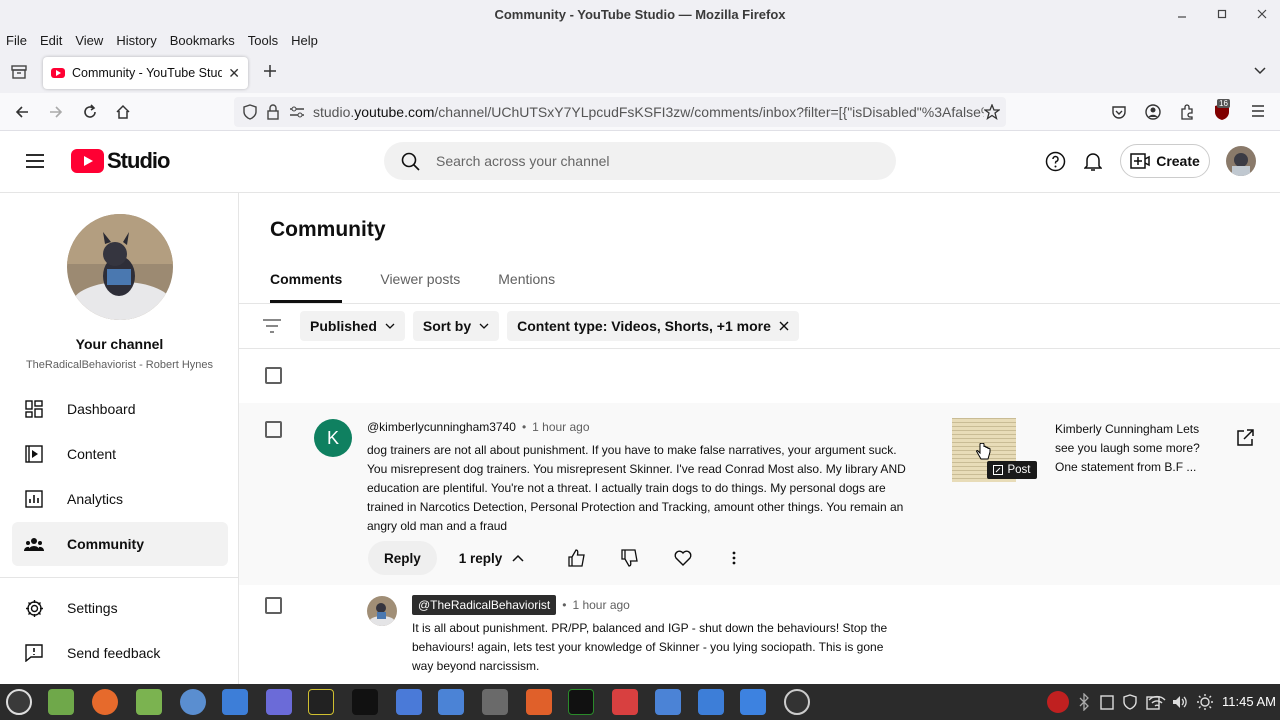 This screenshot has width=1280, height=720. Describe the element at coordinates (365, 702) in the screenshot. I see `terminal-icon` at that location.